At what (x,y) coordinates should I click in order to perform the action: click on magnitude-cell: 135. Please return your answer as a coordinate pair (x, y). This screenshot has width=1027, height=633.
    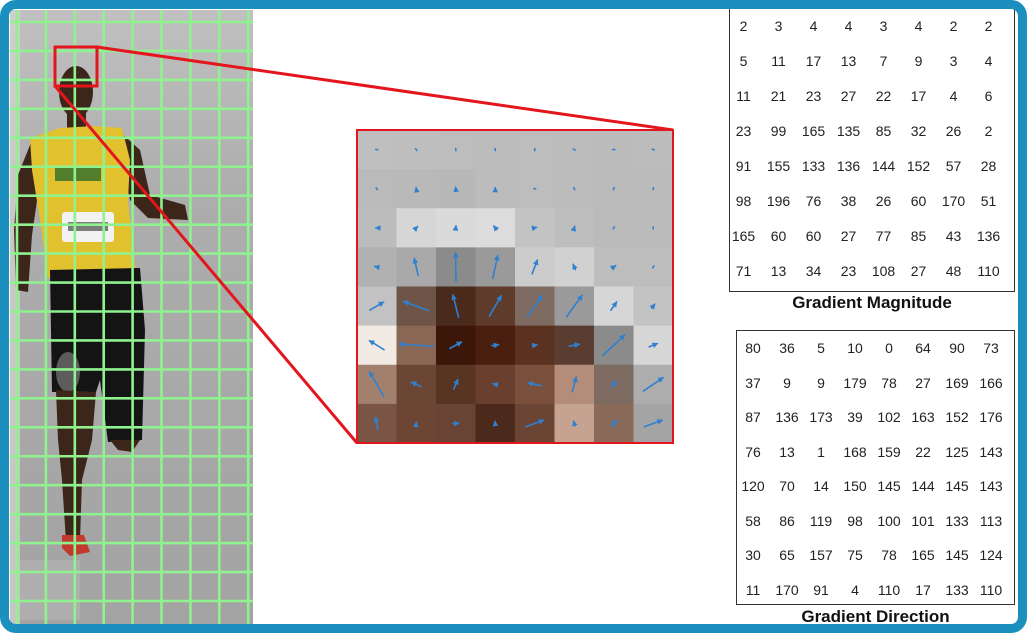
    Looking at the image, I should click on (848, 130).